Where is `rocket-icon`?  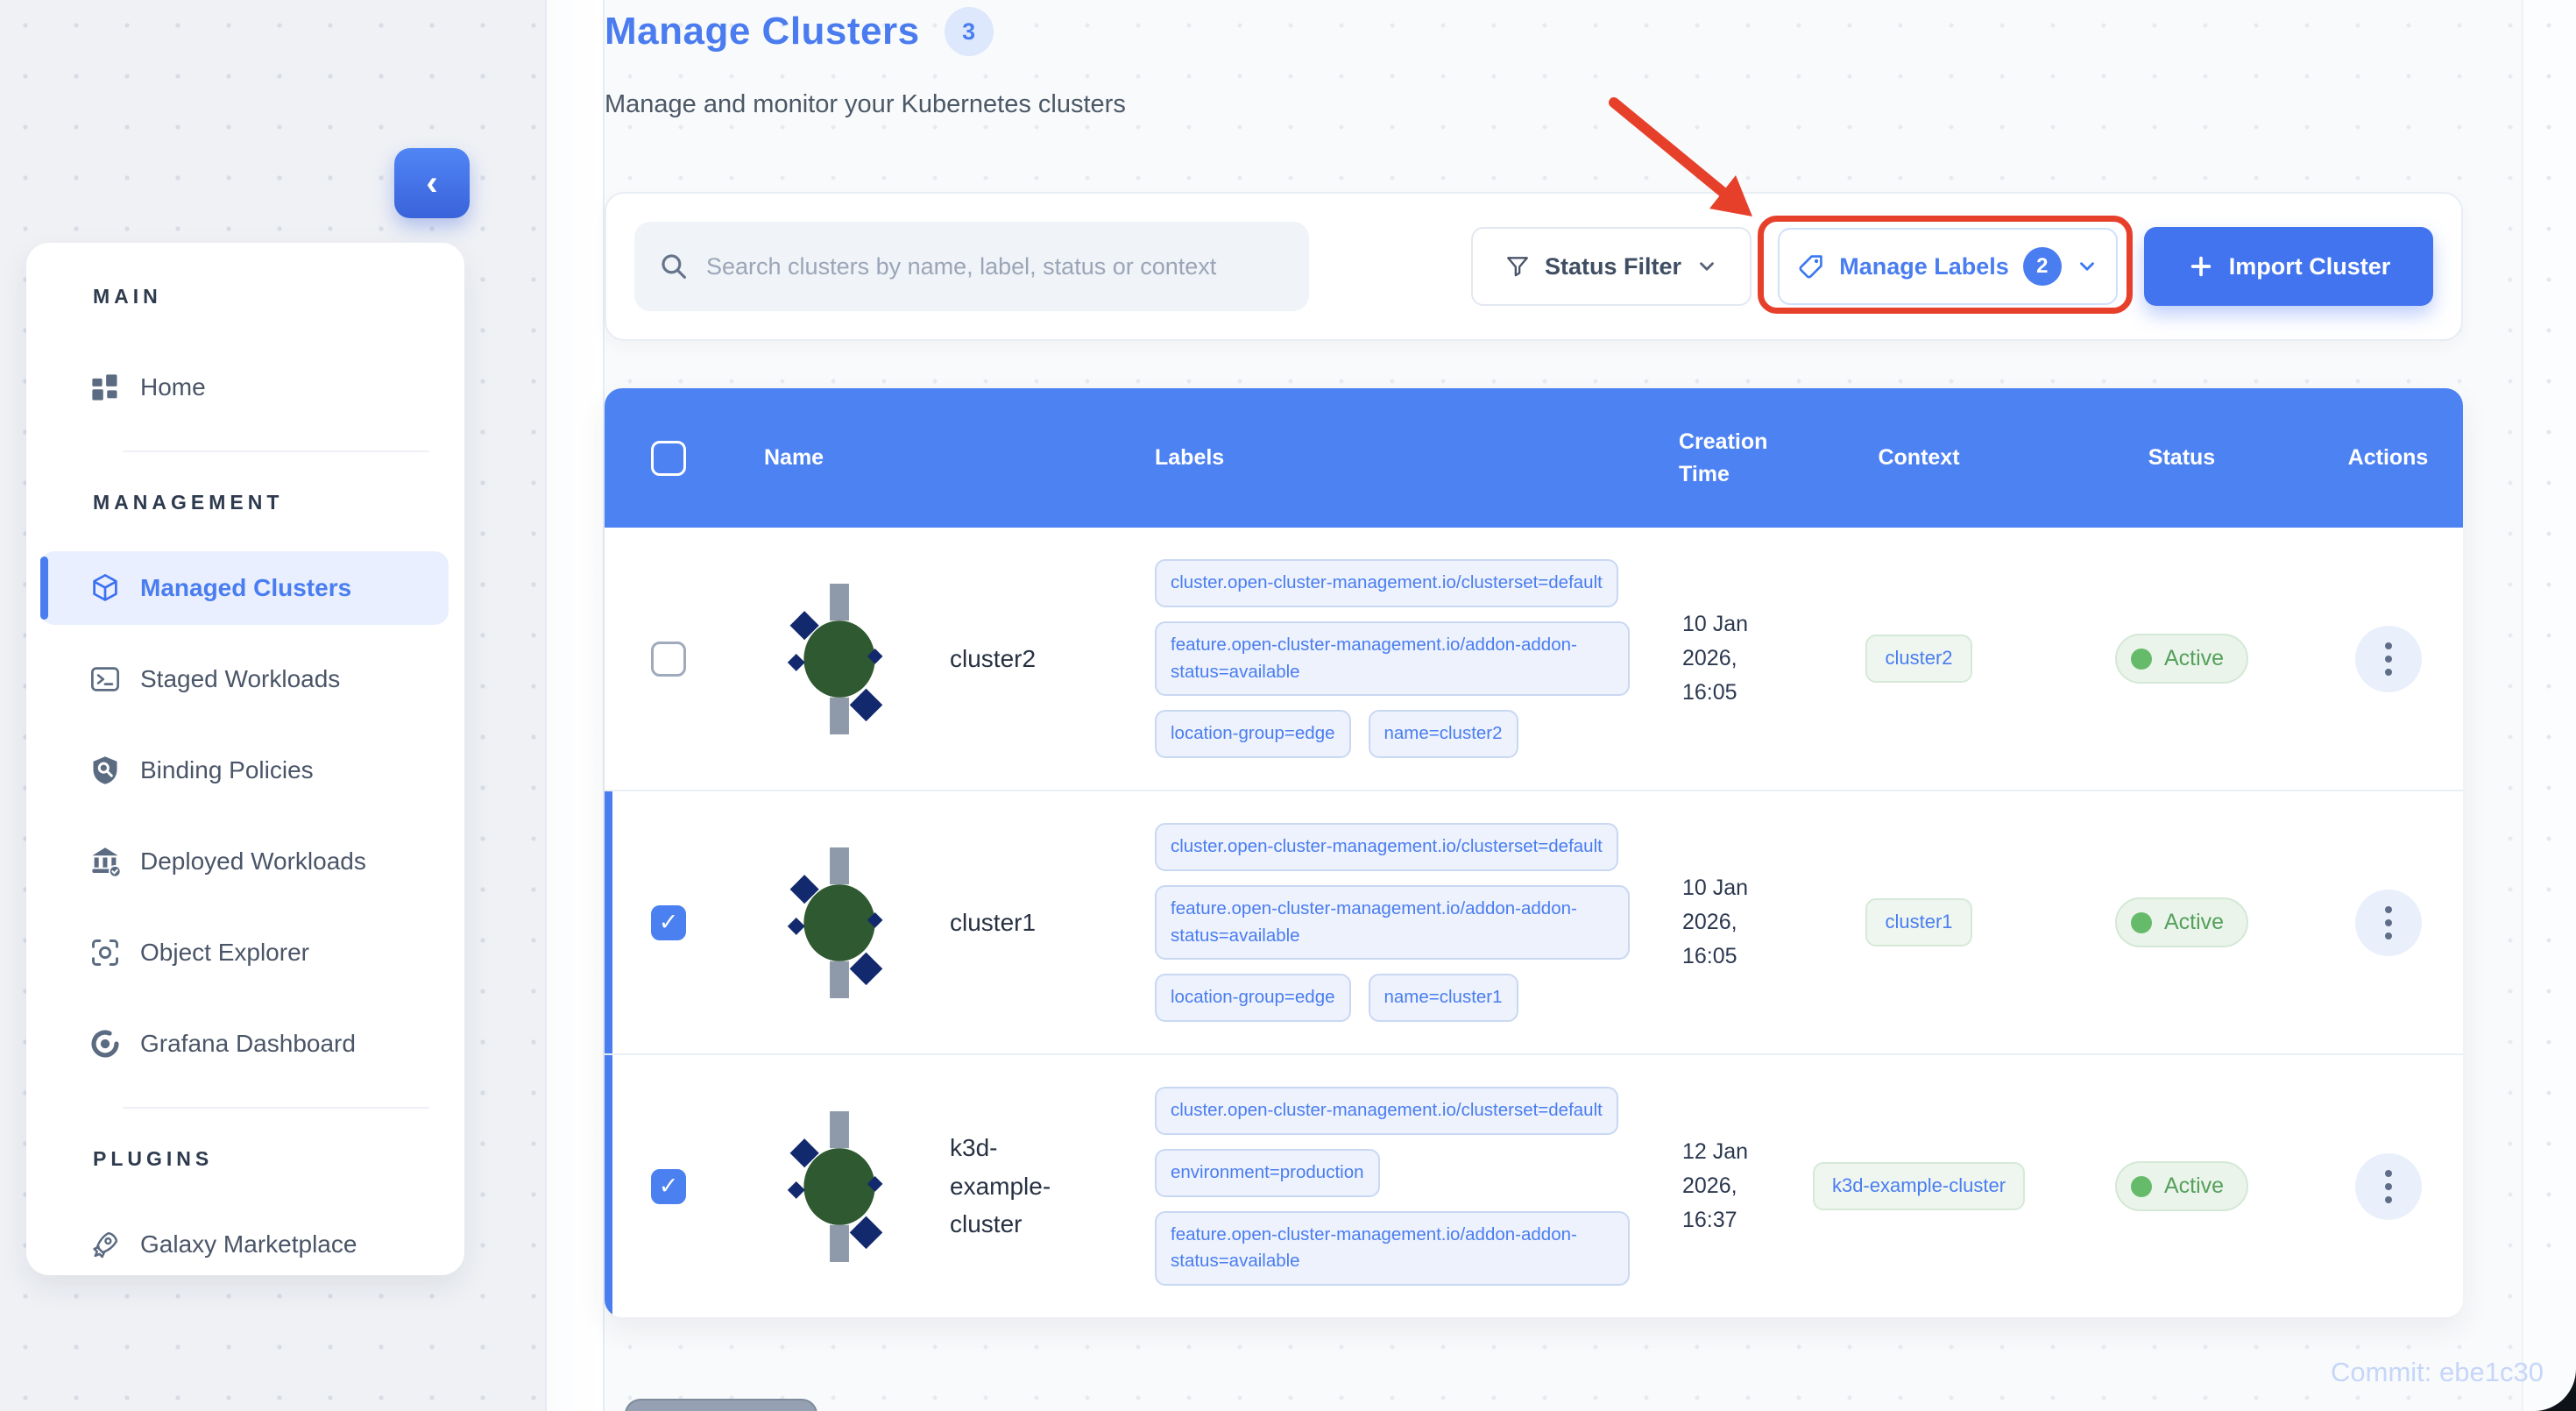
rocket-icon is located at coordinates (105, 1245).